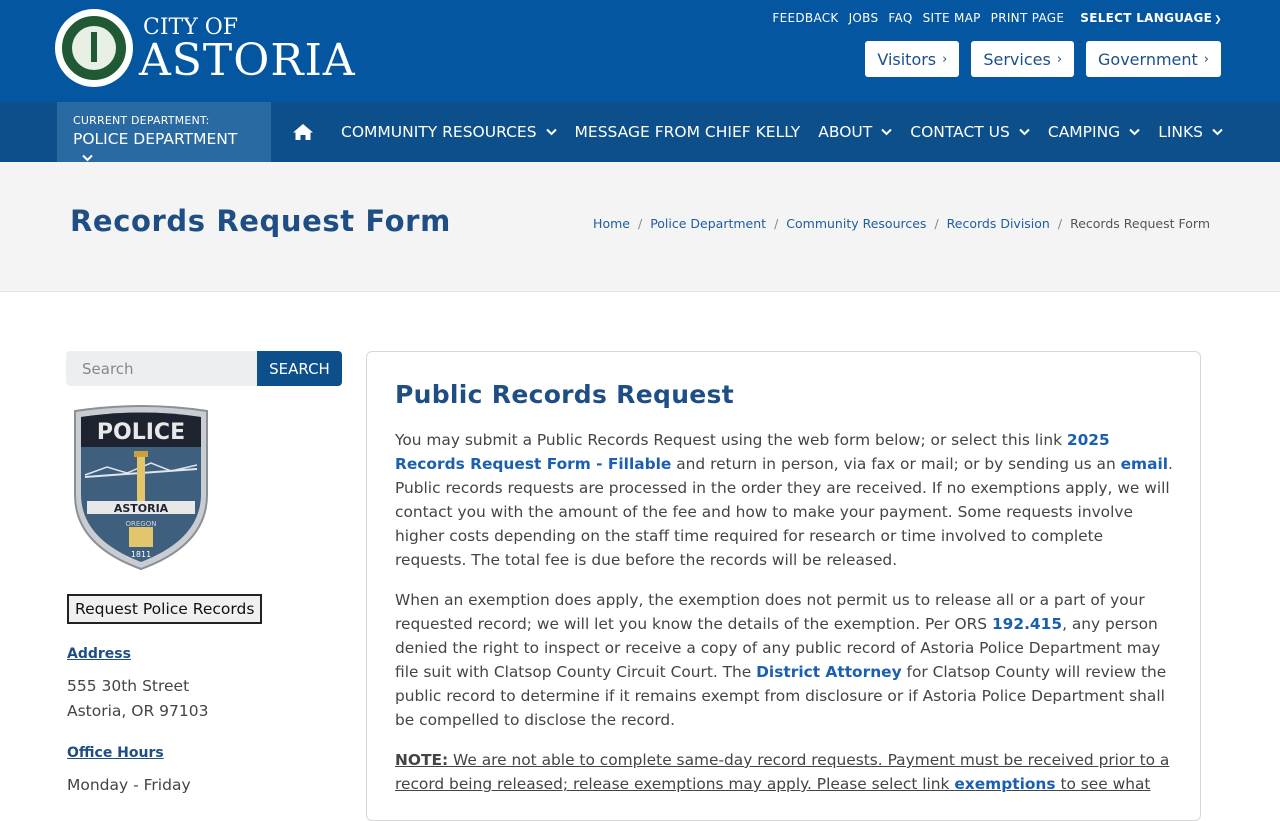 The width and height of the screenshot is (1280, 821). What do you see at coordinates (164, 148) in the screenshot?
I see `department-name: POLICE DEPARTMENT` at bounding box center [164, 148].